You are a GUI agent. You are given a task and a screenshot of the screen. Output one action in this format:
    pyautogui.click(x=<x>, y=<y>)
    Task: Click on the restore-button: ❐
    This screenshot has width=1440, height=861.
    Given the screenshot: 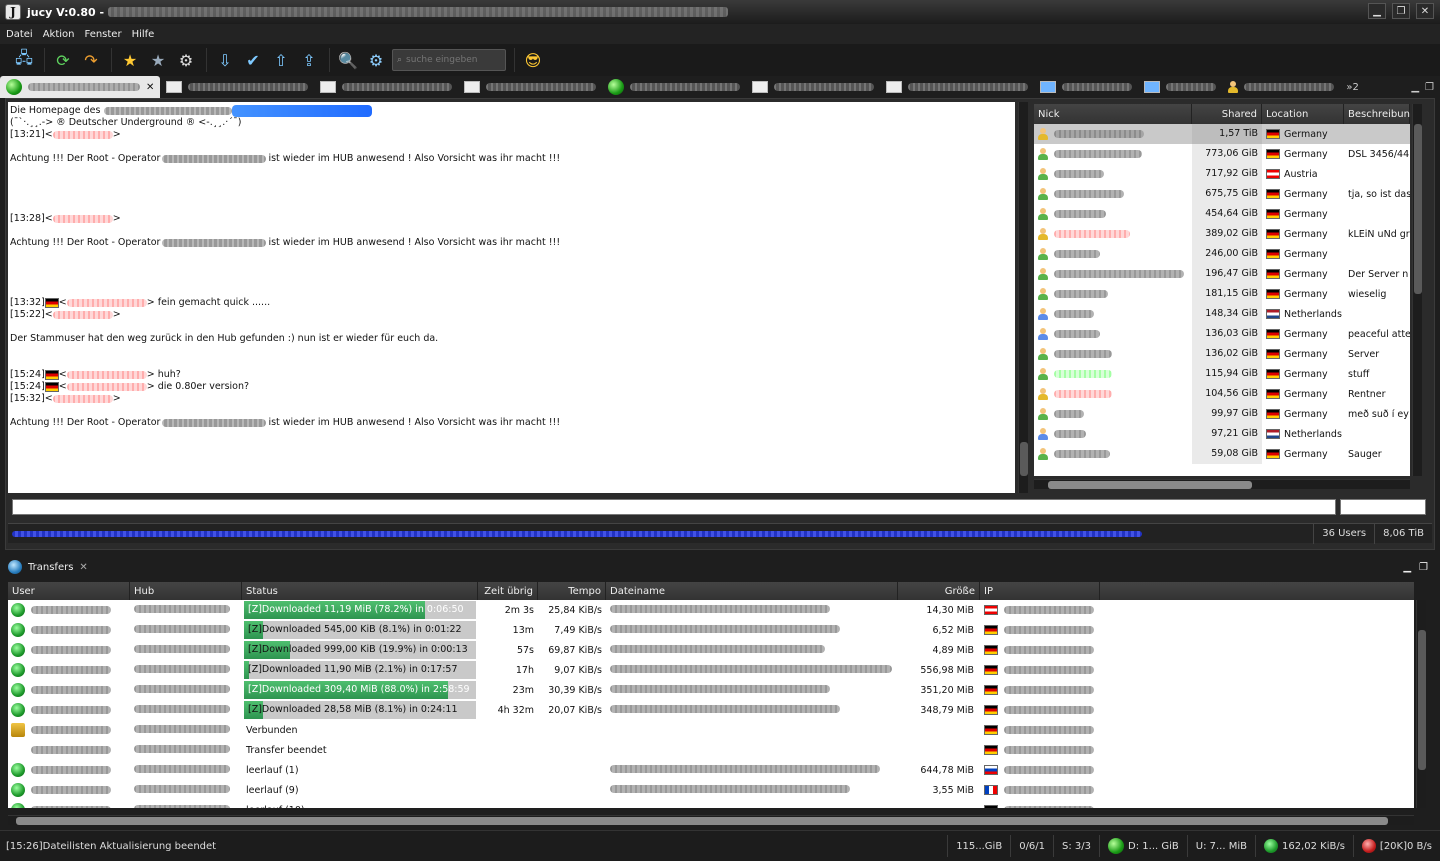 What is the action you would take?
    pyautogui.click(x=1401, y=11)
    